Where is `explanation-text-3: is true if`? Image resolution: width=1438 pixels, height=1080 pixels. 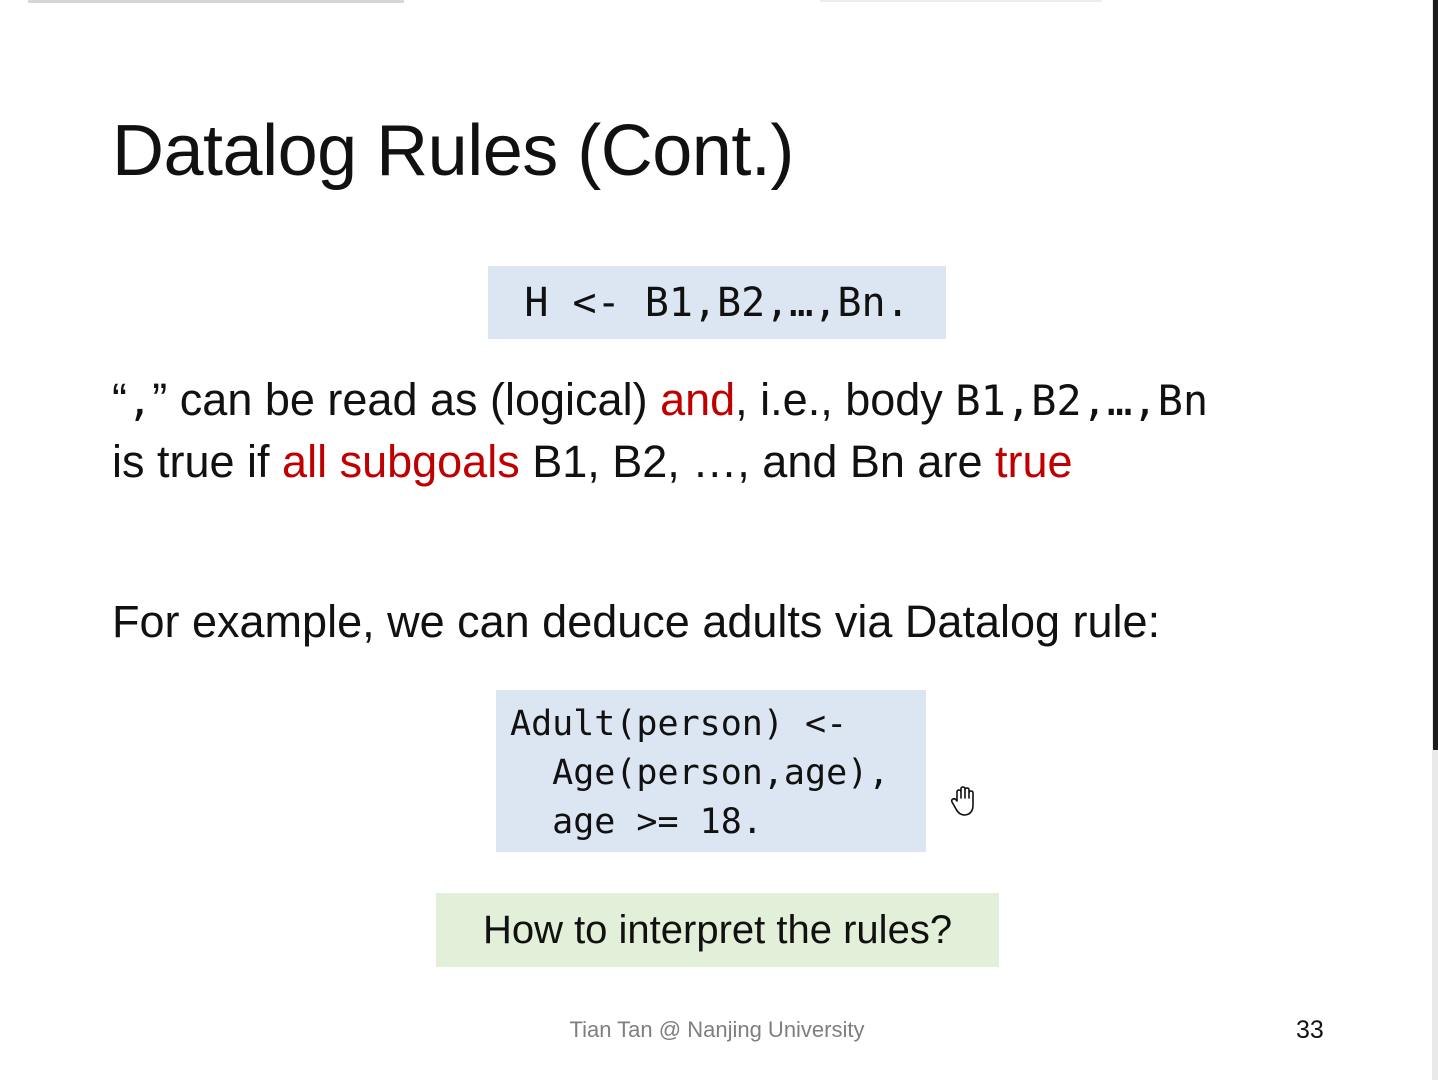
explanation-text-3: is true if is located at coordinates (197, 461).